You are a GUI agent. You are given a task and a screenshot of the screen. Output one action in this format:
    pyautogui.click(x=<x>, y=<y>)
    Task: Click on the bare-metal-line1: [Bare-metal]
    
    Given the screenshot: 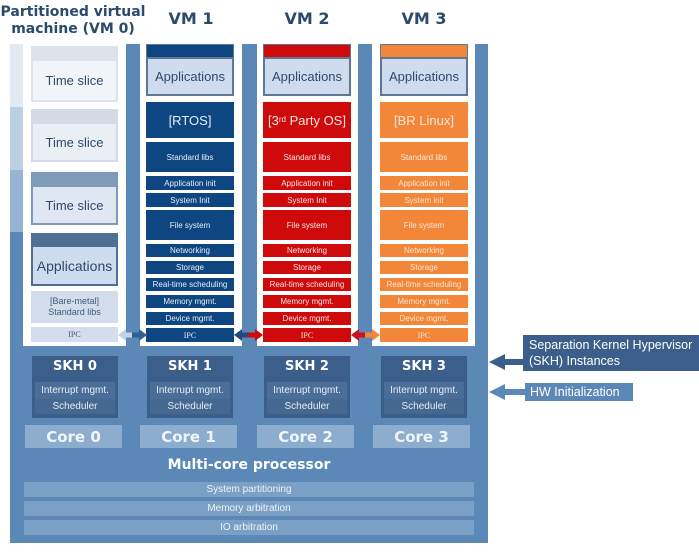 What is the action you would take?
    pyautogui.click(x=74, y=301)
    